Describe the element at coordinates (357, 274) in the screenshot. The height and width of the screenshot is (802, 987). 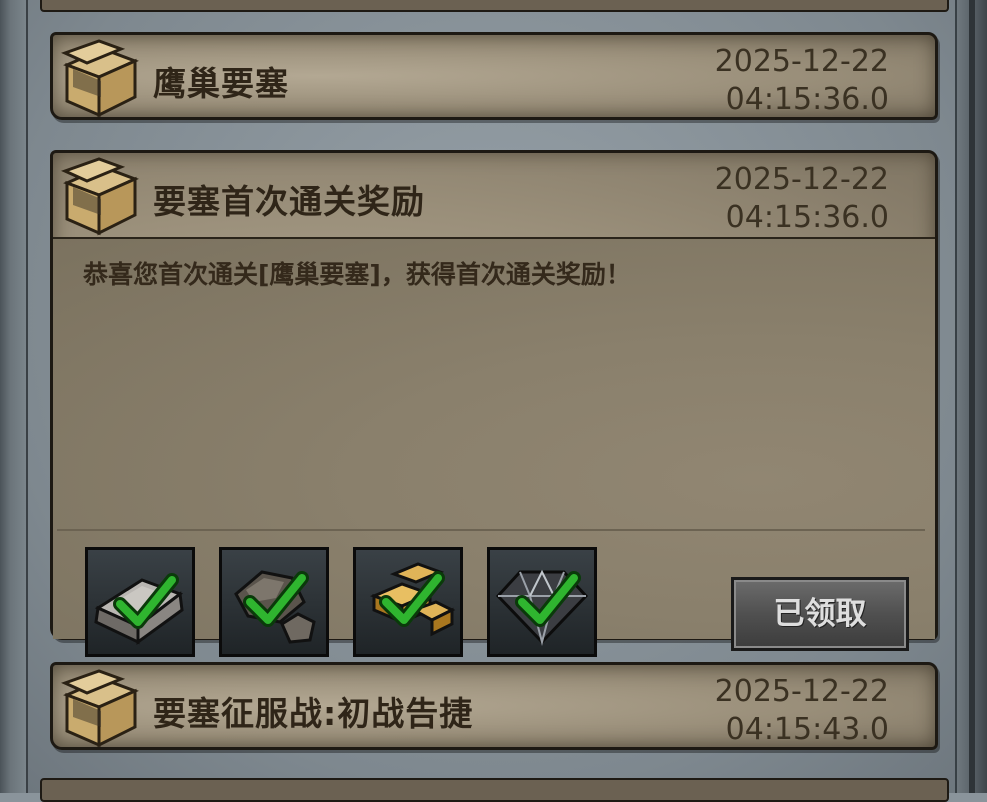
I see `mail-message: 恭喜您首次通关[鹰巢要塞]，获得首次通关奖励！` at that location.